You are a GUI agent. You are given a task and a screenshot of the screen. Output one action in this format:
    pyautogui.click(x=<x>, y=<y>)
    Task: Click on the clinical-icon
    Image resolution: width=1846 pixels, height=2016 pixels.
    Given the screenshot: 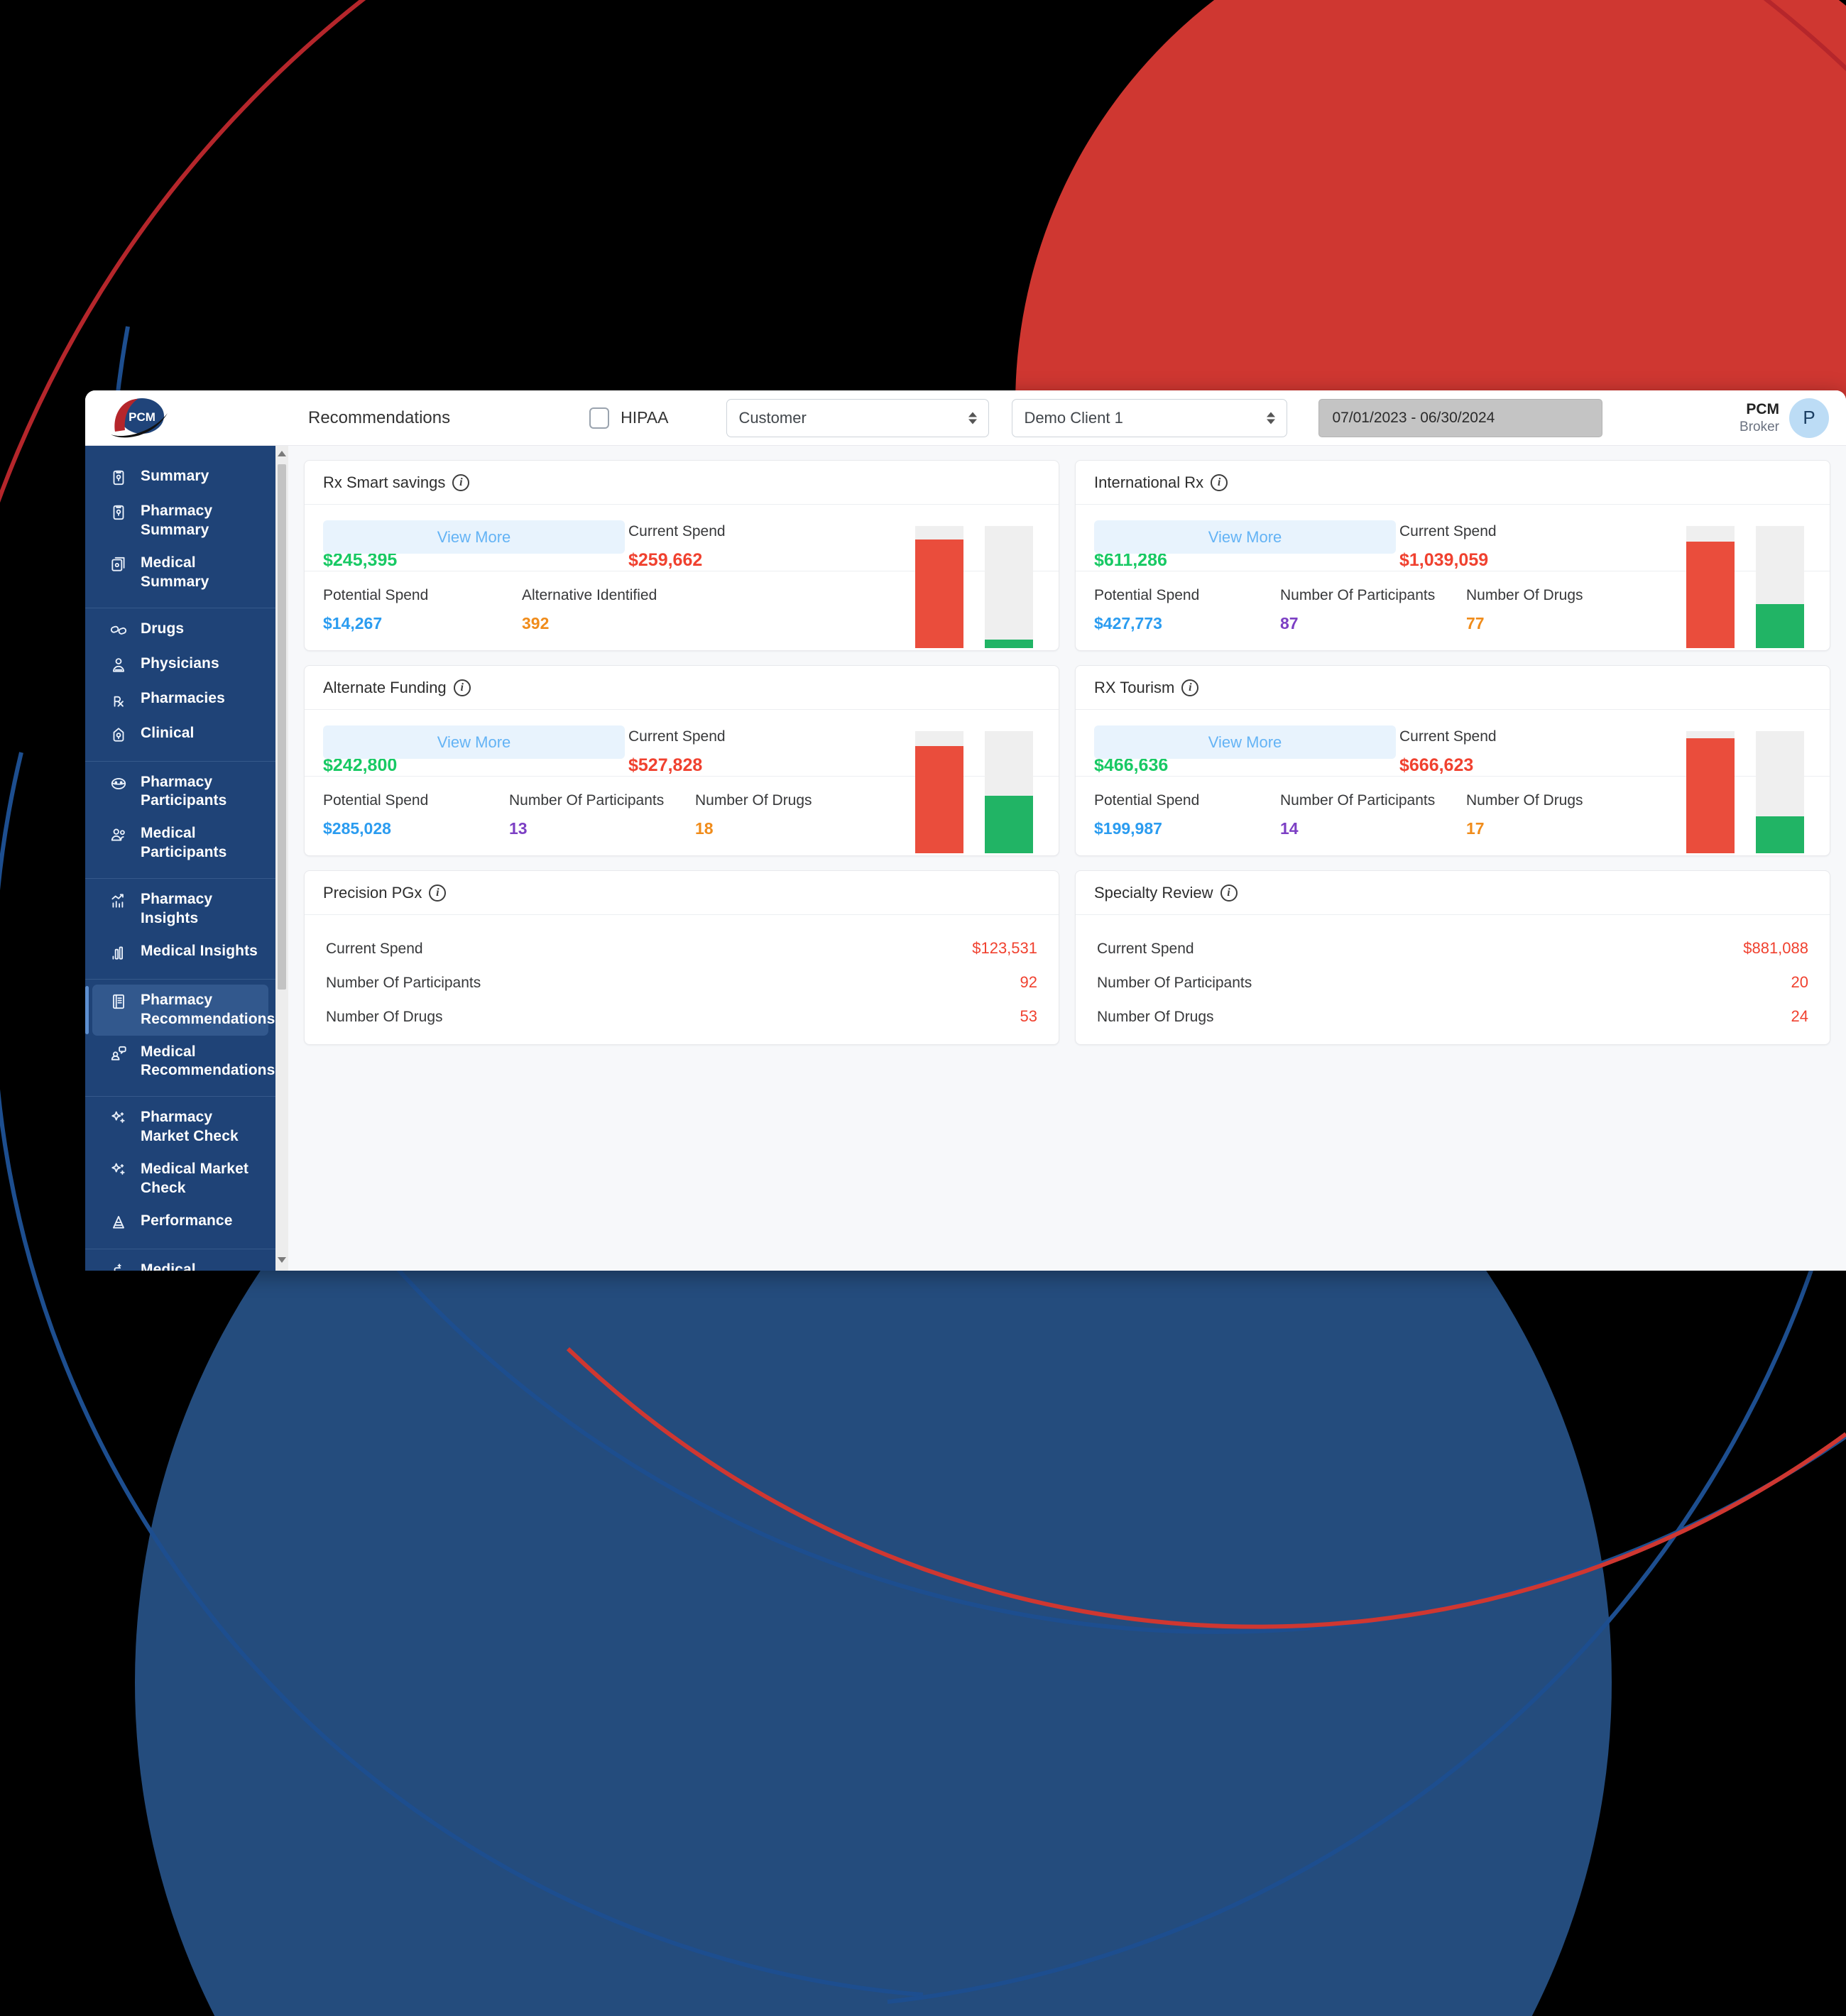 What is the action you would take?
    pyautogui.click(x=118, y=735)
    